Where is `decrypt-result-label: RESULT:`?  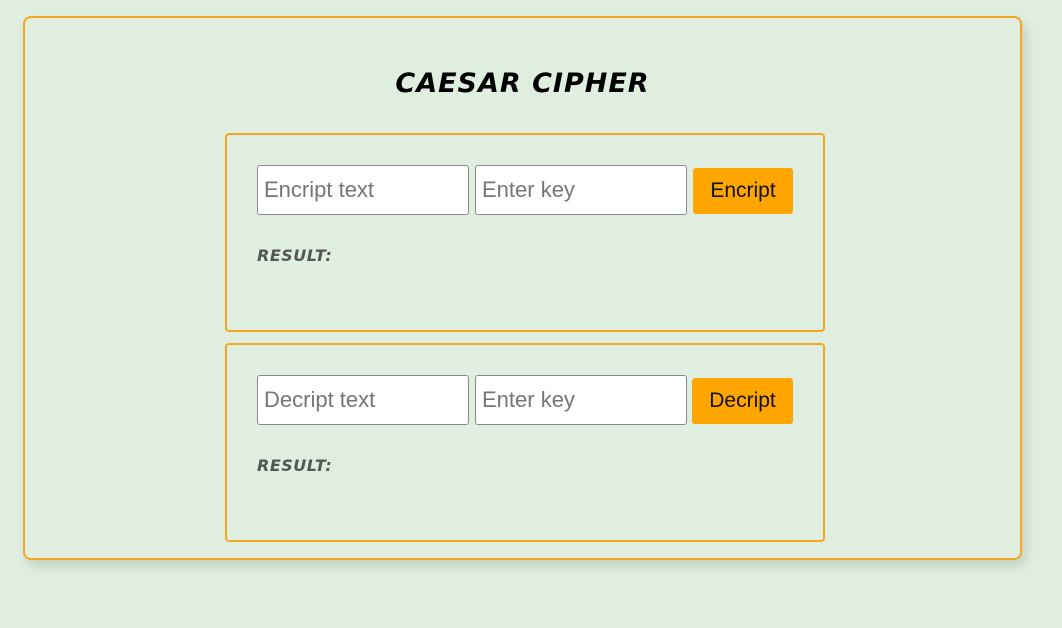
decrypt-result-label: RESULT: is located at coordinates (295, 465).